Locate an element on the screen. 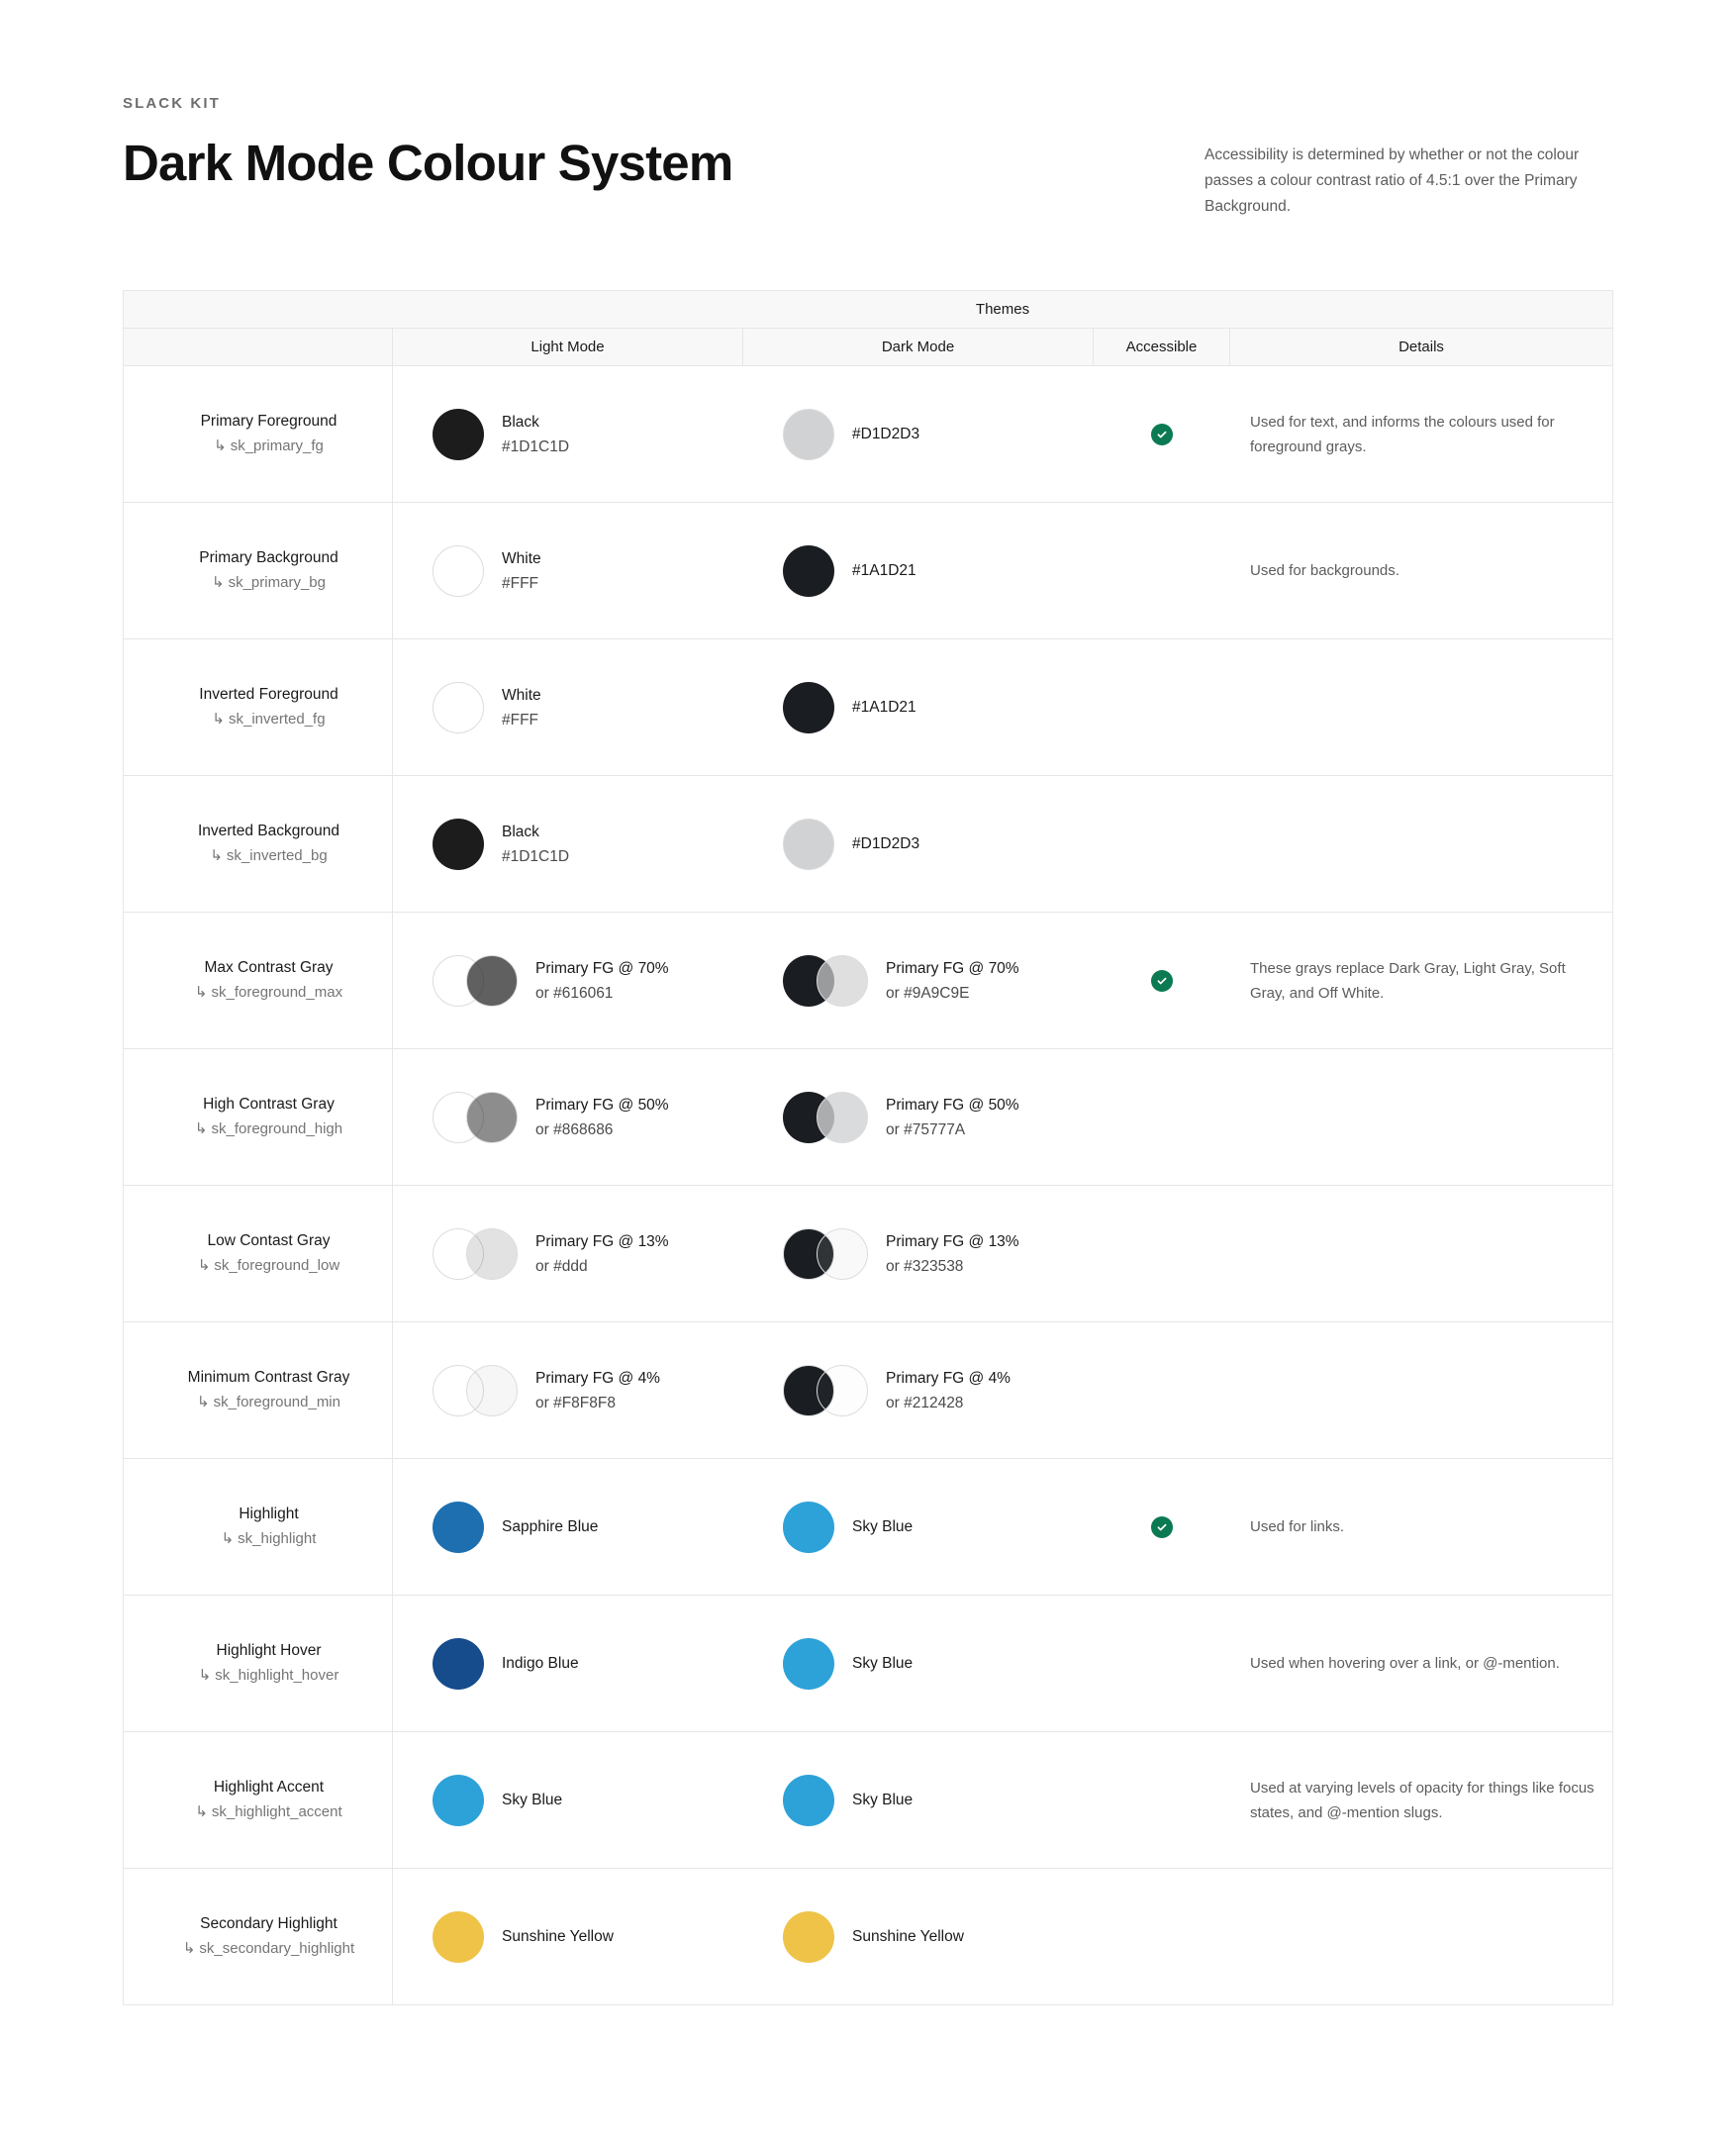 Image resolution: width=1736 pixels, height=2138 pixels. swatch-label-primary: Sky Blue is located at coordinates (883, 1663).